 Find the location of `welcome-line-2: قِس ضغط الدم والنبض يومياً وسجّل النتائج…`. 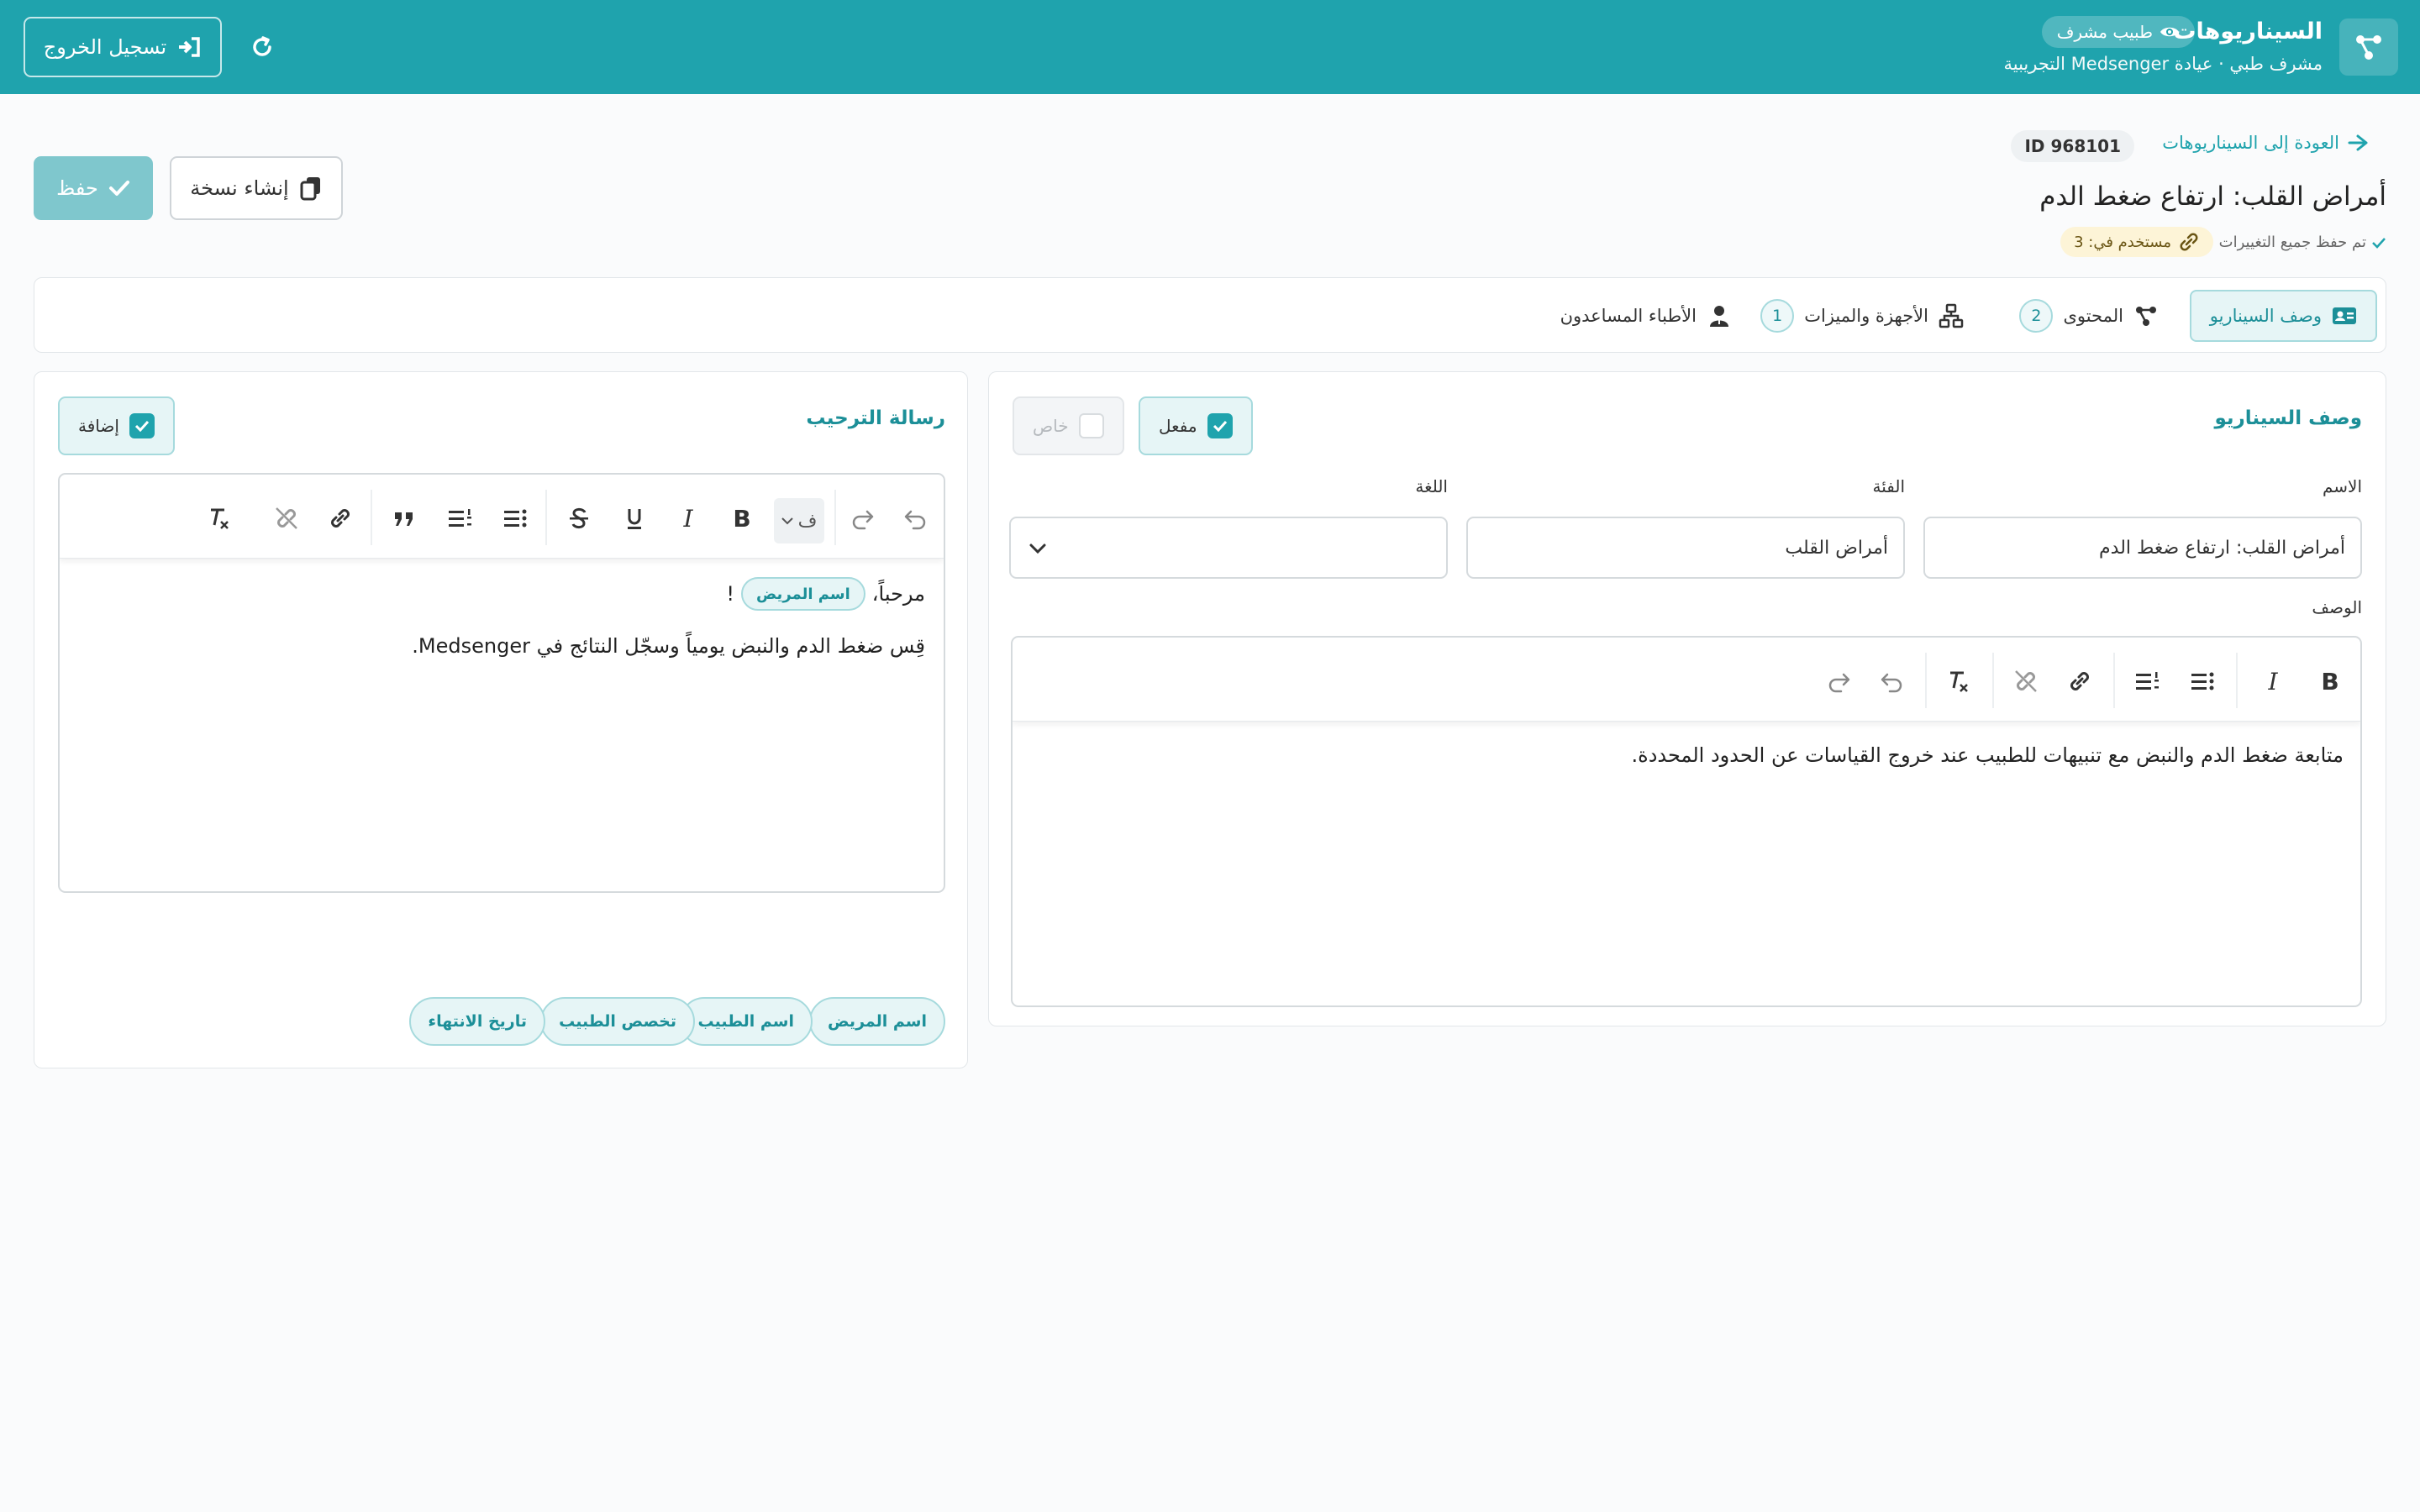

welcome-line-2: قِس ضغط الدم والنبض يومياً وسجّل النتائج… is located at coordinates (668, 646).